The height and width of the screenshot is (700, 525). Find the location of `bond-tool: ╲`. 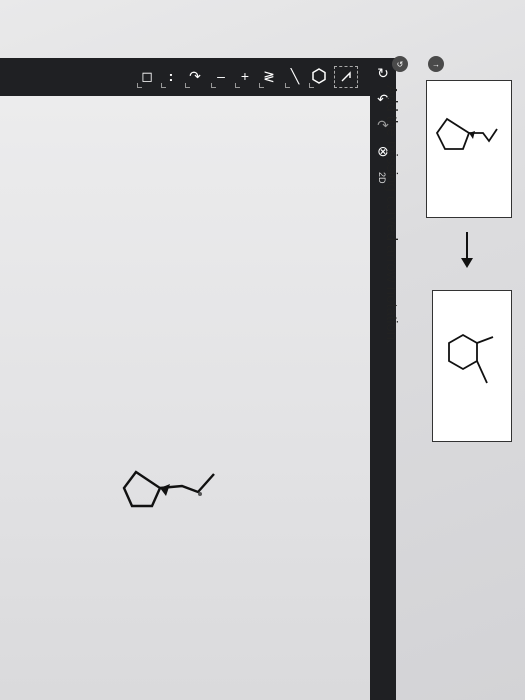

bond-tool: ╲ is located at coordinates (295, 76).